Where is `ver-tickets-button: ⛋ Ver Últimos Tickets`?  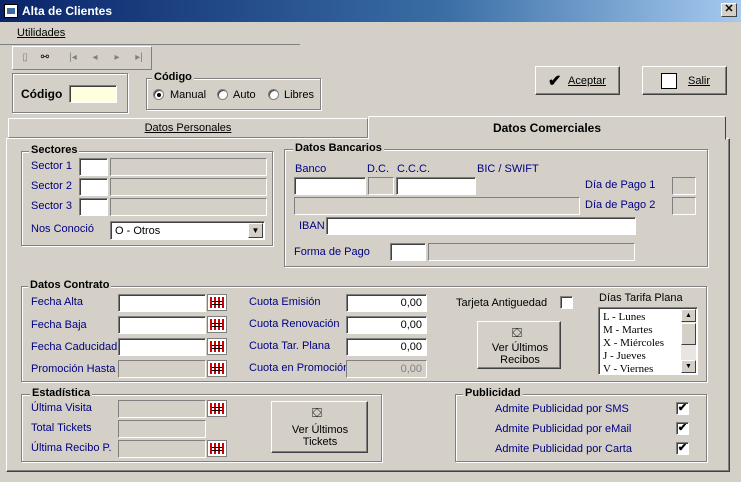
ver-tickets-button: ⛋ Ver Últimos Tickets is located at coordinates (319, 427).